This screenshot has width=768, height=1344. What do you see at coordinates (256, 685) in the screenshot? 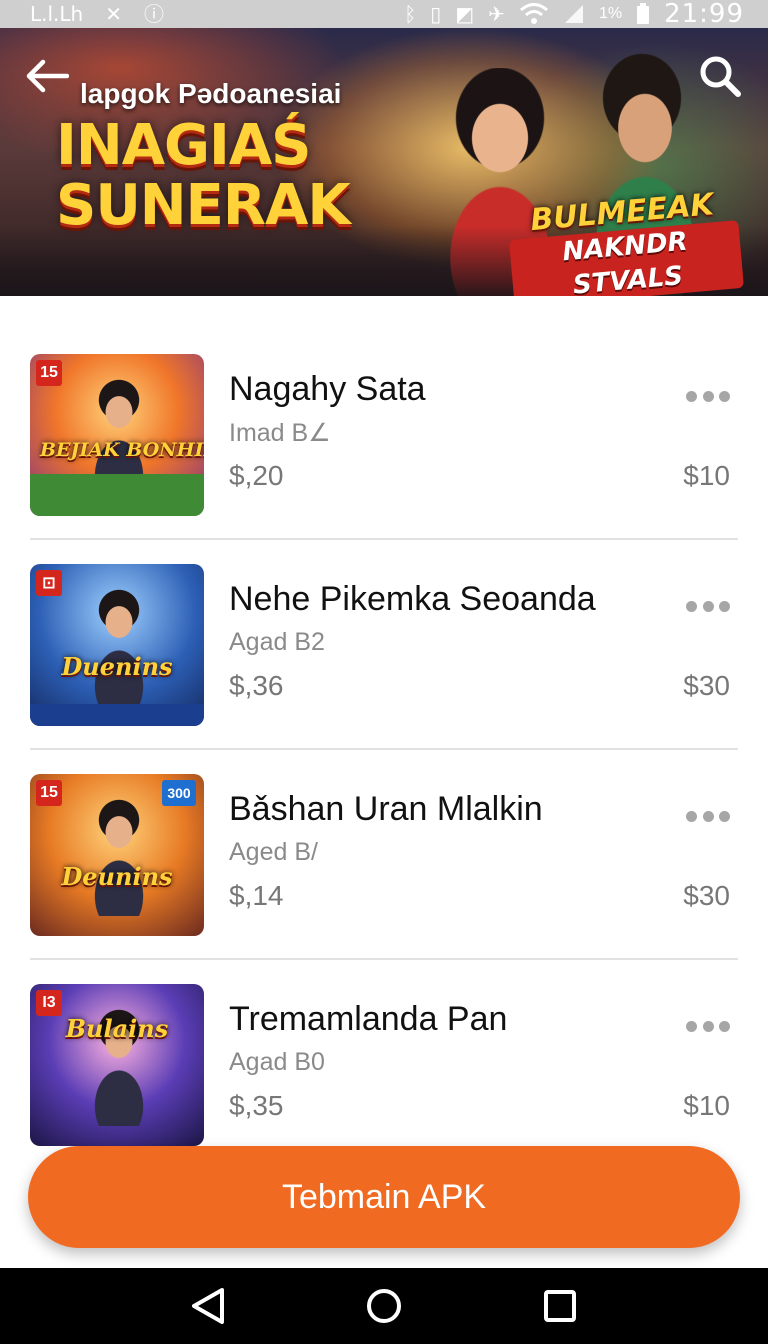
I see `game-price: $,36` at bounding box center [256, 685].